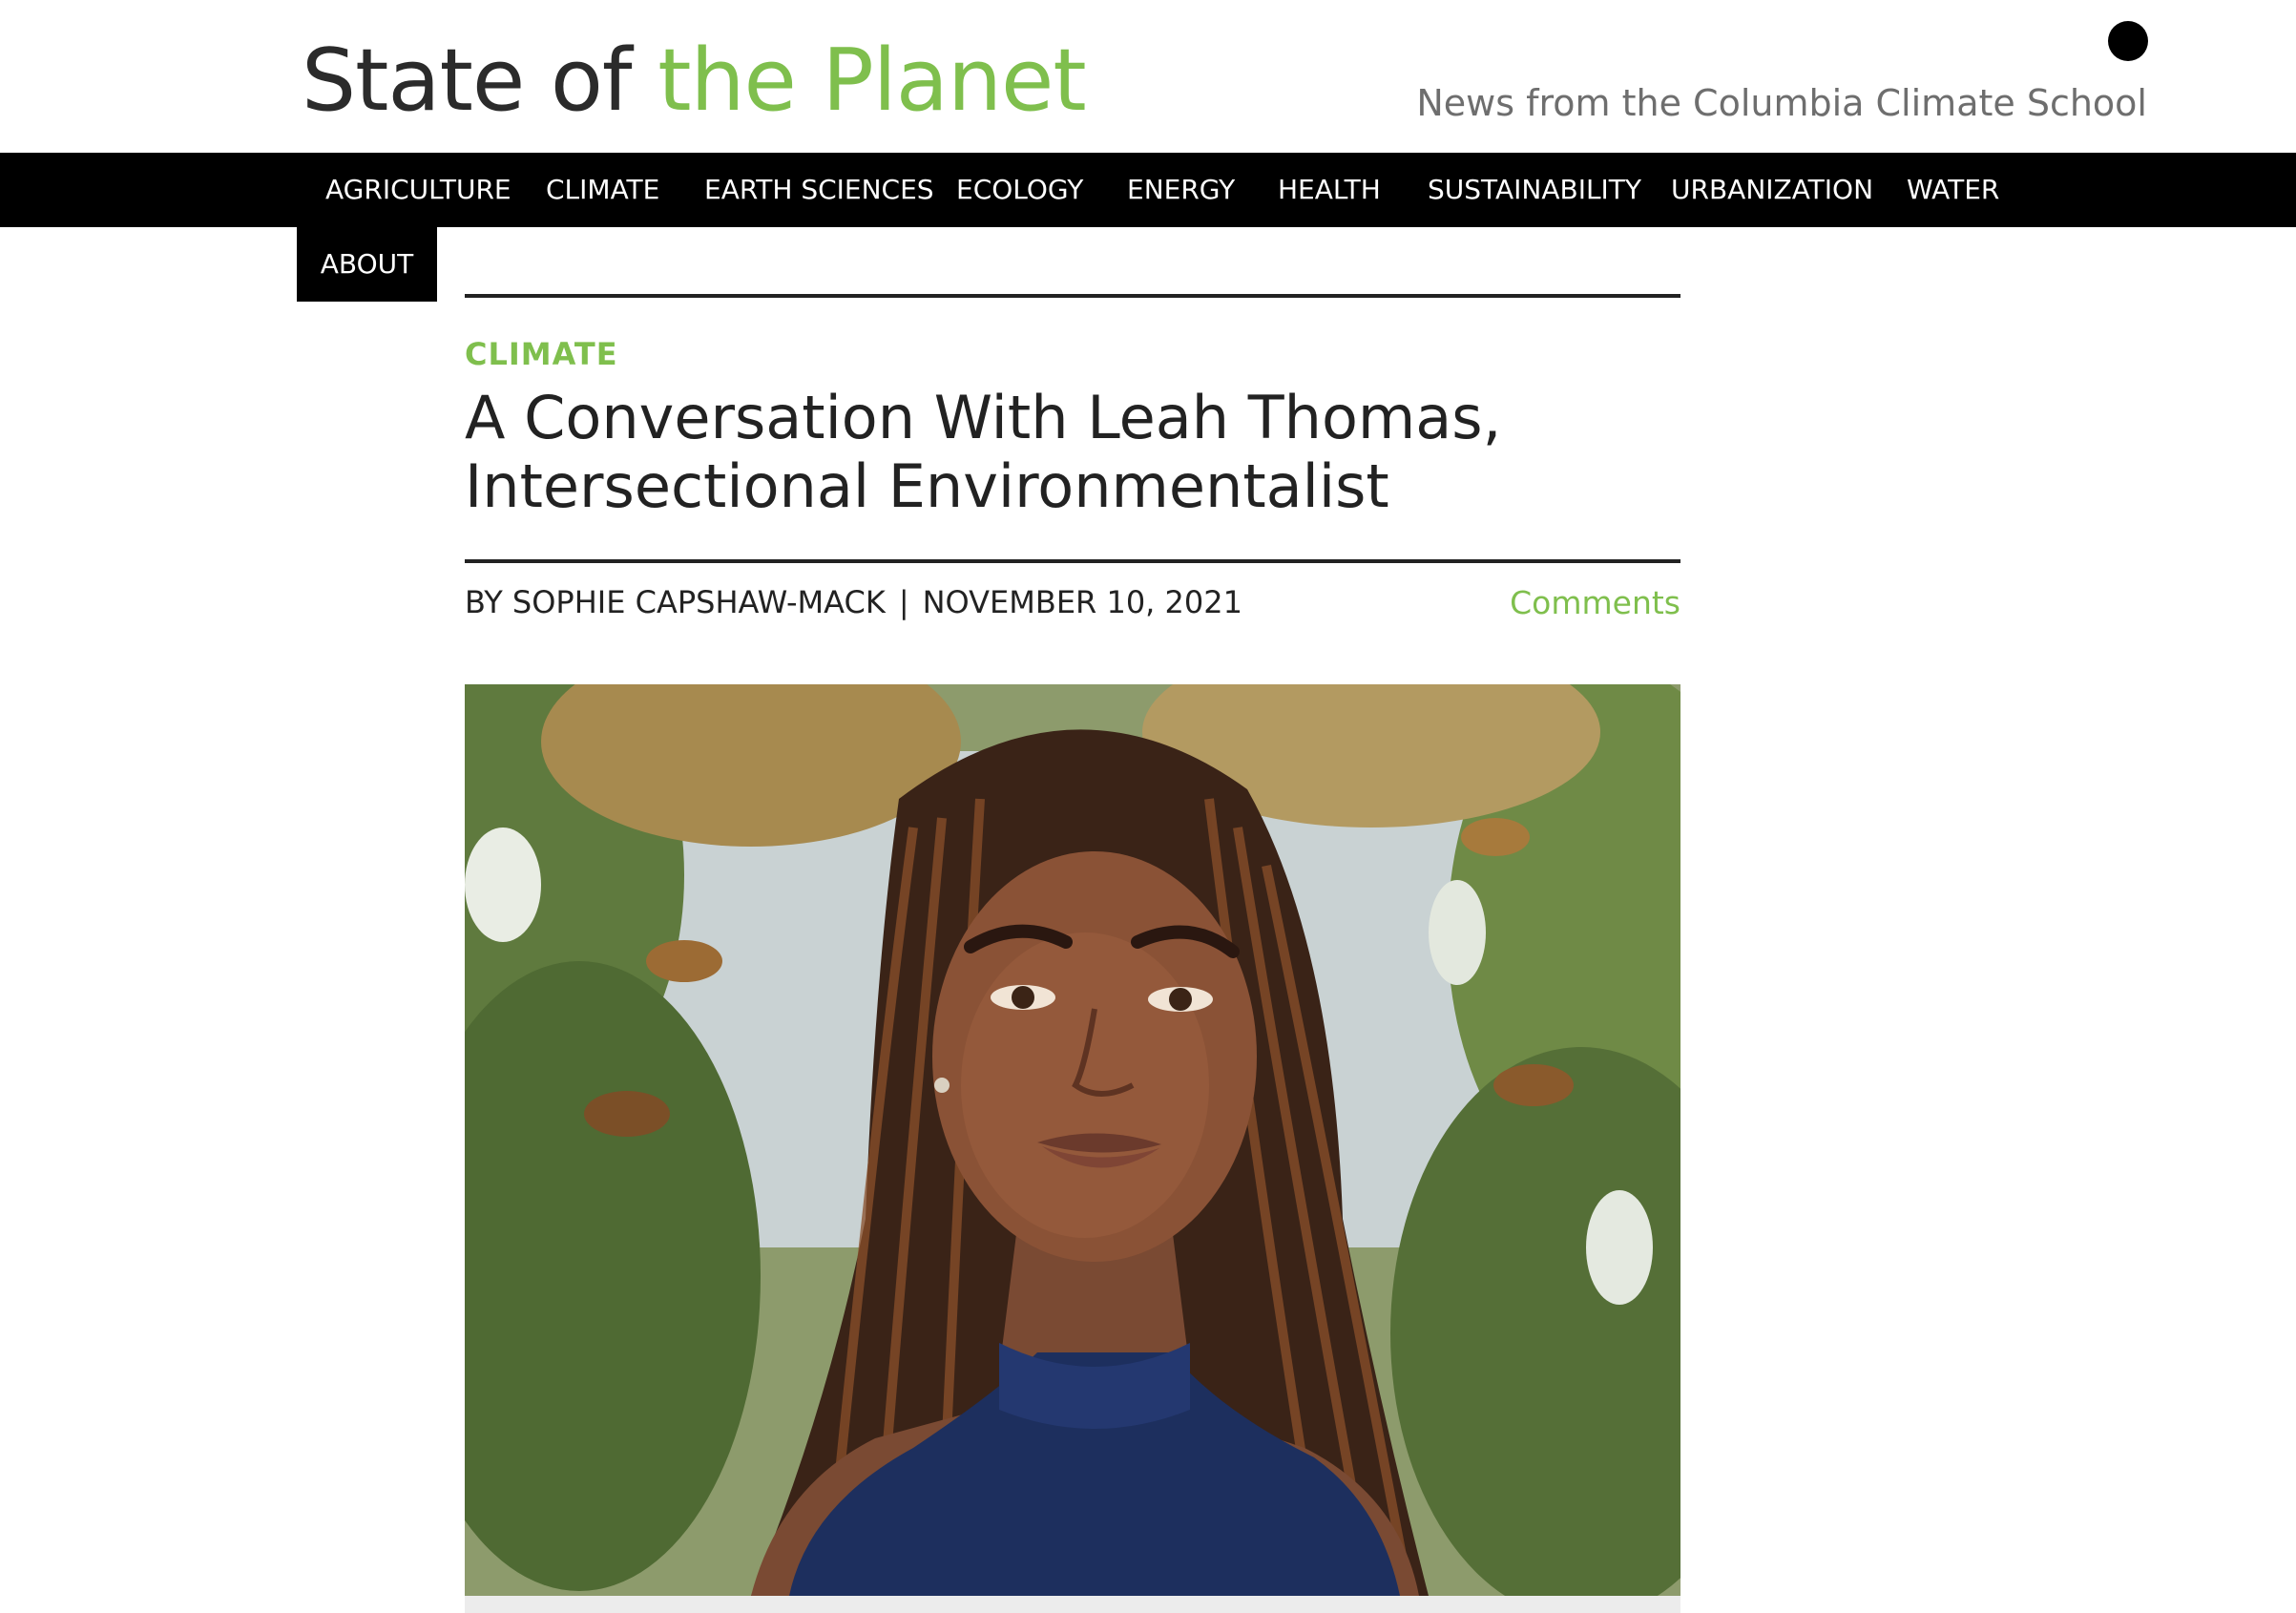 This screenshot has width=2296, height=1613. What do you see at coordinates (1082, 602) in the screenshot?
I see `publish-date: NOVEMBER 10, 2021` at bounding box center [1082, 602].